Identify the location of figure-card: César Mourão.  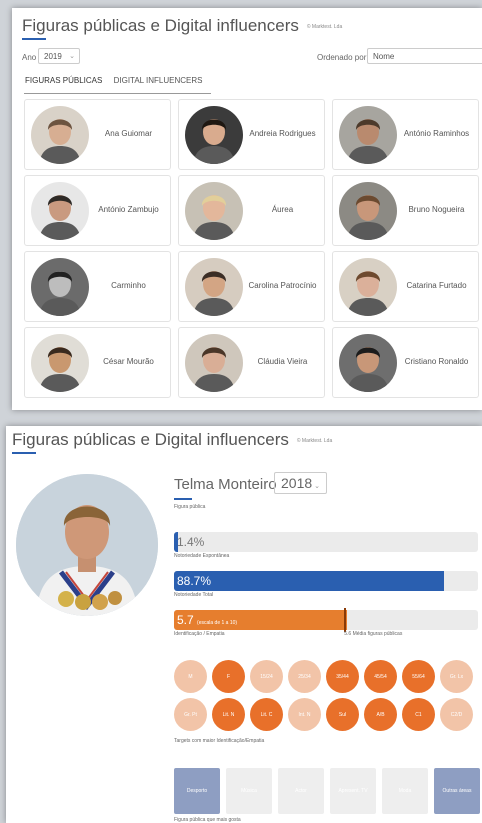
(97, 362).